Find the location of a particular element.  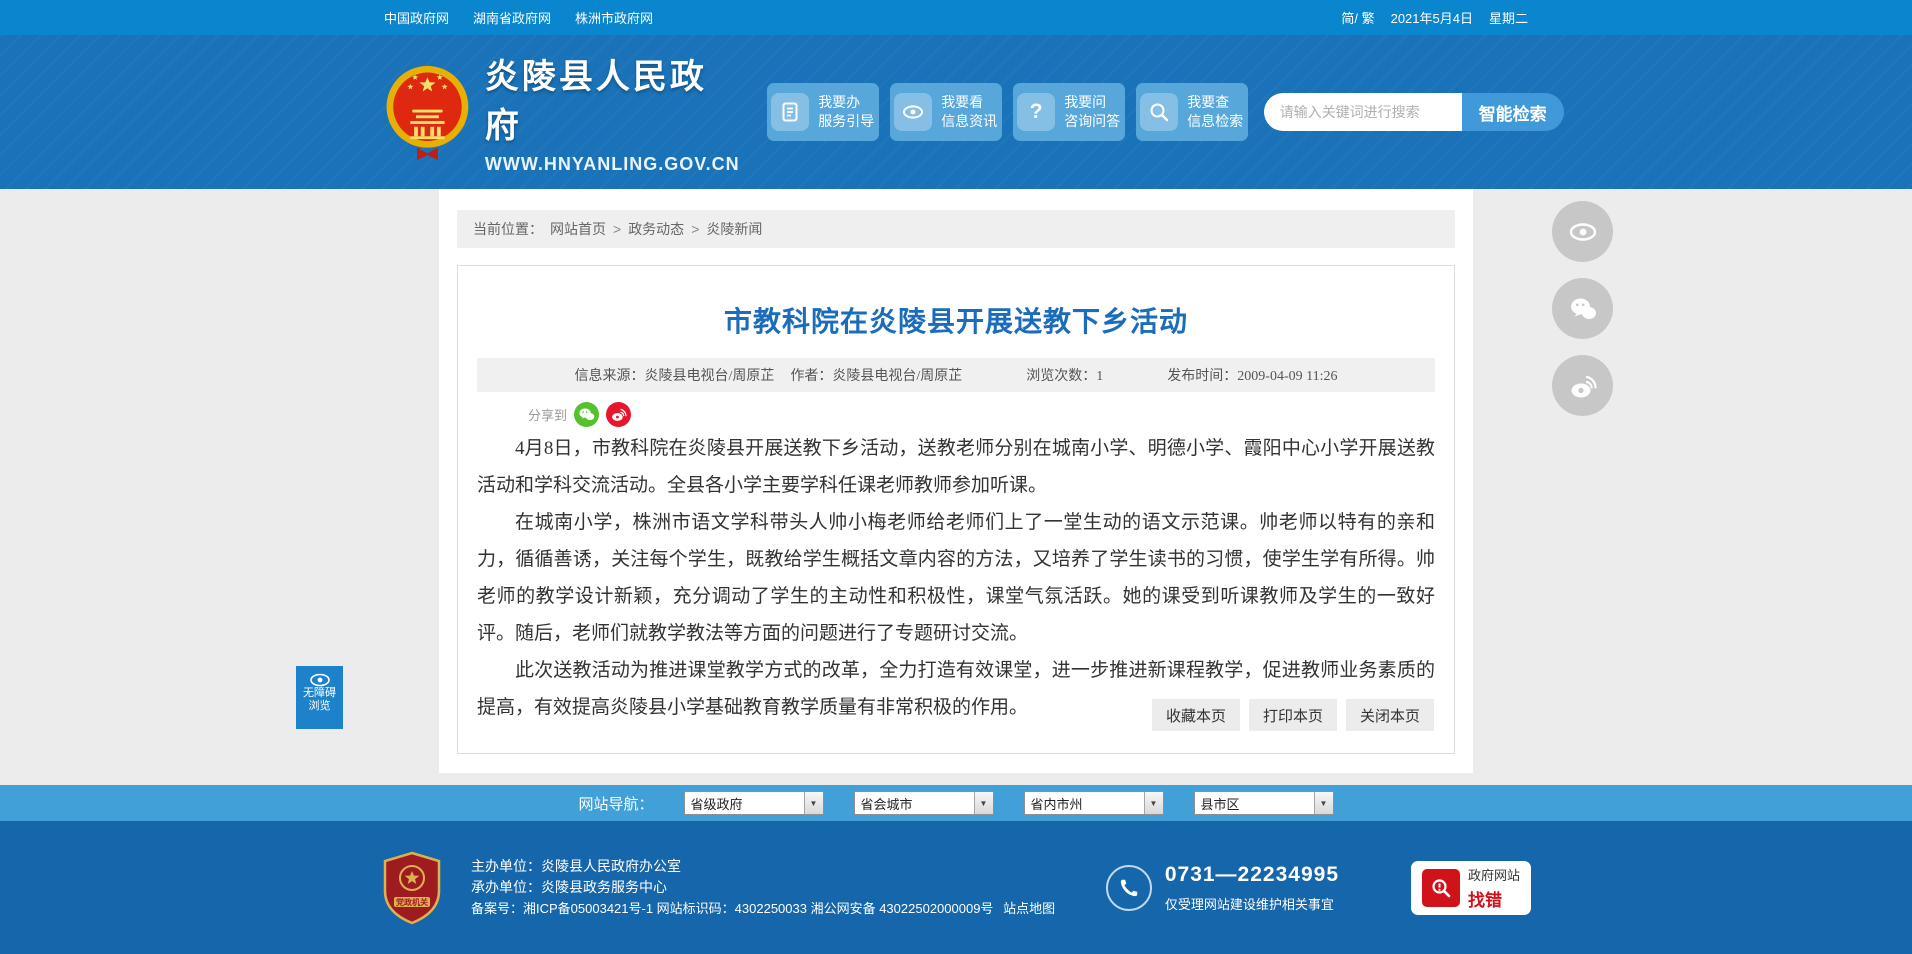

close-page-button: 关闭本页 is located at coordinates (1390, 715).